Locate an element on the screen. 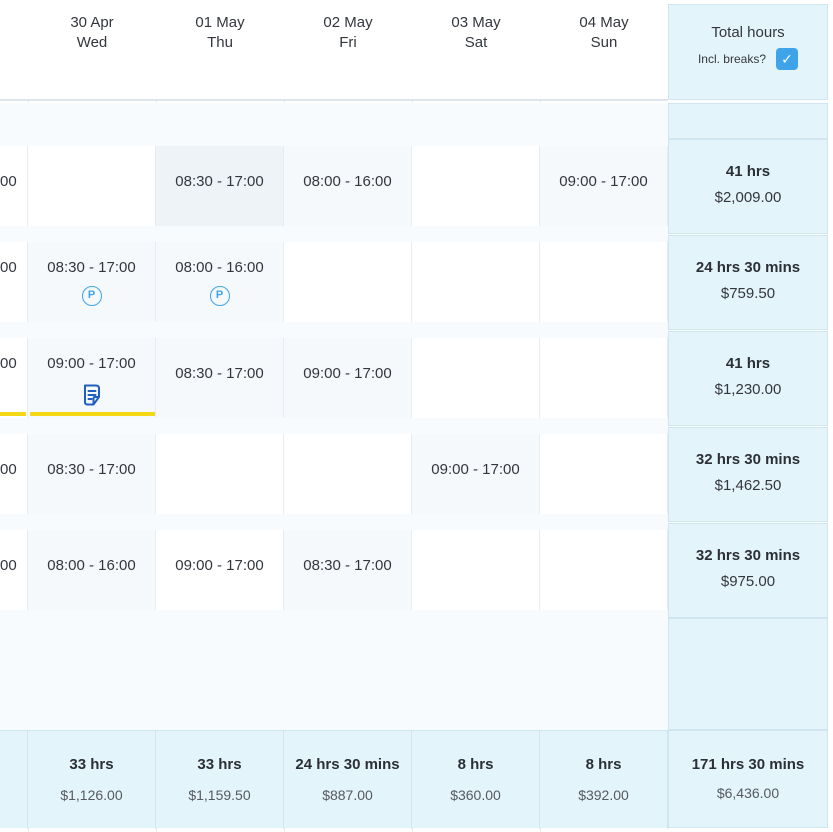  day-weekday: Sat is located at coordinates (476, 42).